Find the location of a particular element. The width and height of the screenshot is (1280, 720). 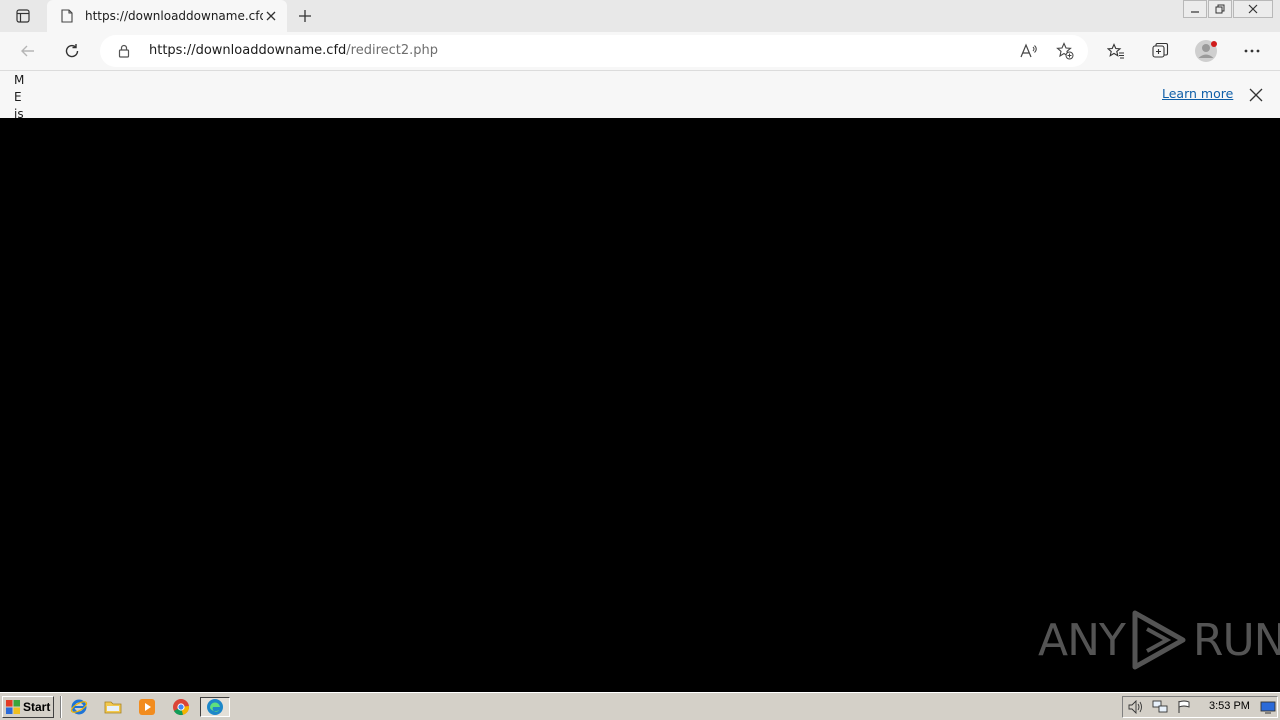

profile-button is located at coordinates (1206, 51).